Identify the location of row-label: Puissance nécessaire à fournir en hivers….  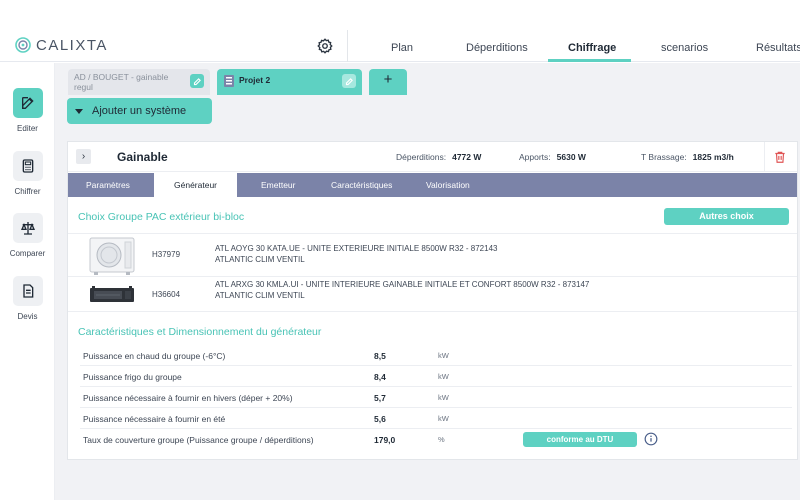
(188, 398).